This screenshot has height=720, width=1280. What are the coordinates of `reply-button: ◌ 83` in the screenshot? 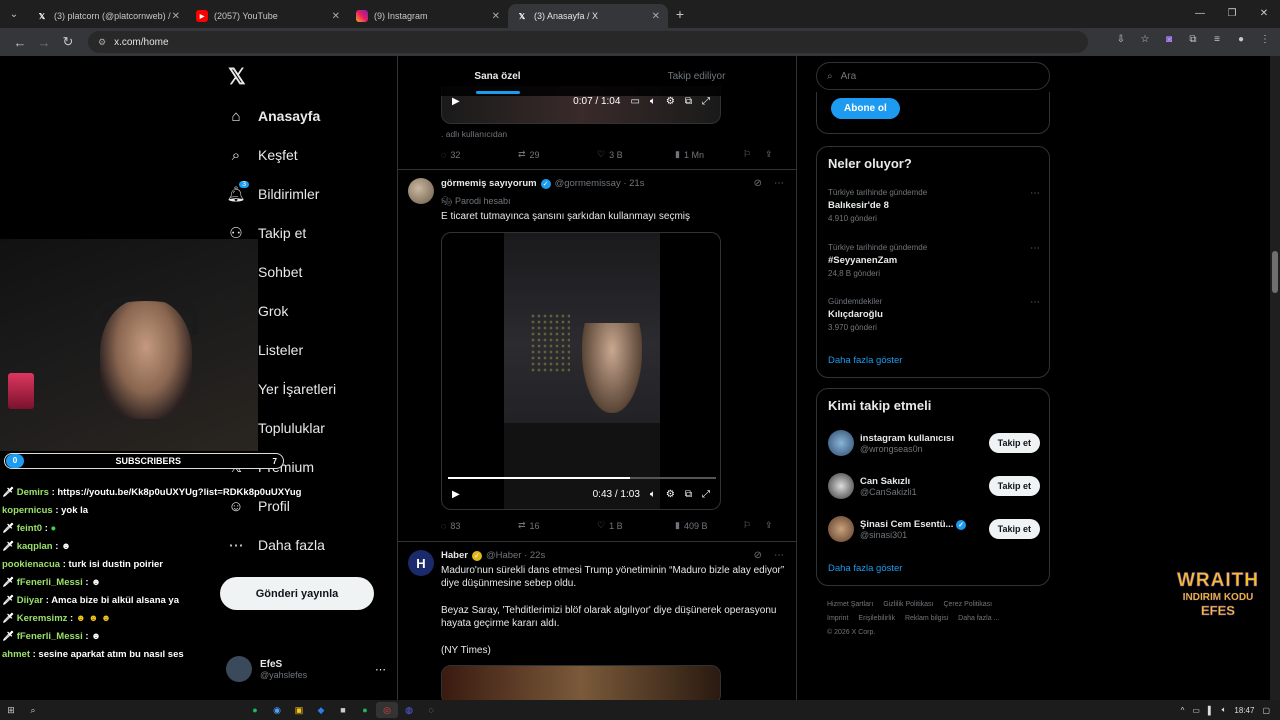 It's located at (479, 525).